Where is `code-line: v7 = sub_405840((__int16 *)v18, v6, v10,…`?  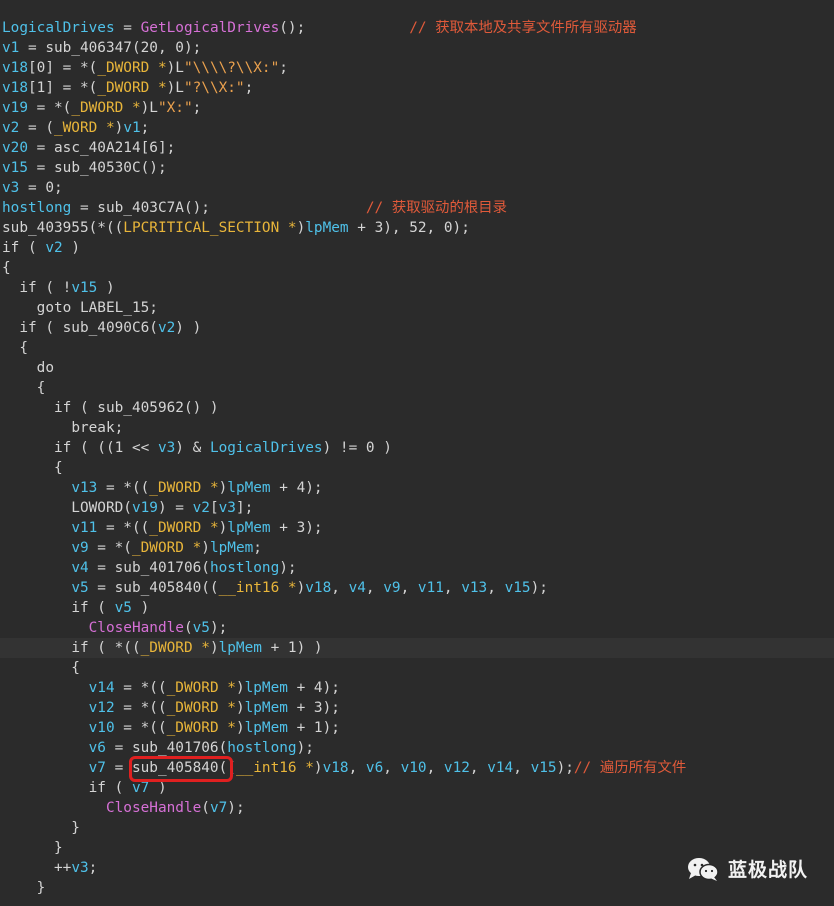 code-line: v7 = sub_405840((__int16 *)v18, v6, v10,… is located at coordinates (344, 768).